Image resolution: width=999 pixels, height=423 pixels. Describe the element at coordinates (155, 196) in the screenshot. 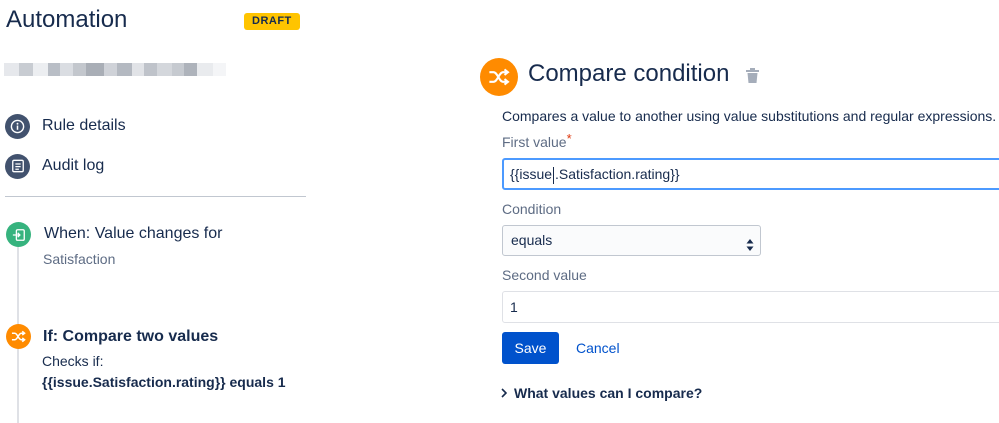

I see `divider` at that location.